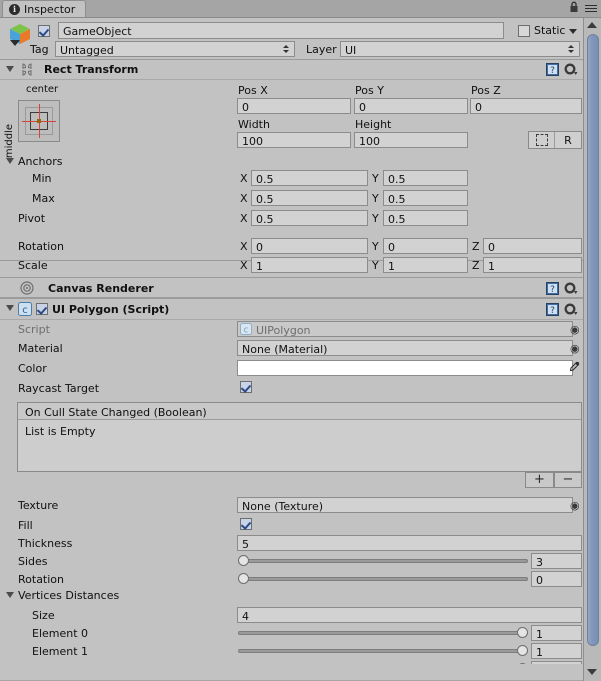 The image size is (601, 681). What do you see at coordinates (460, 49) in the screenshot?
I see `layer-dropdown: UI` at bounding box center [460, 49].